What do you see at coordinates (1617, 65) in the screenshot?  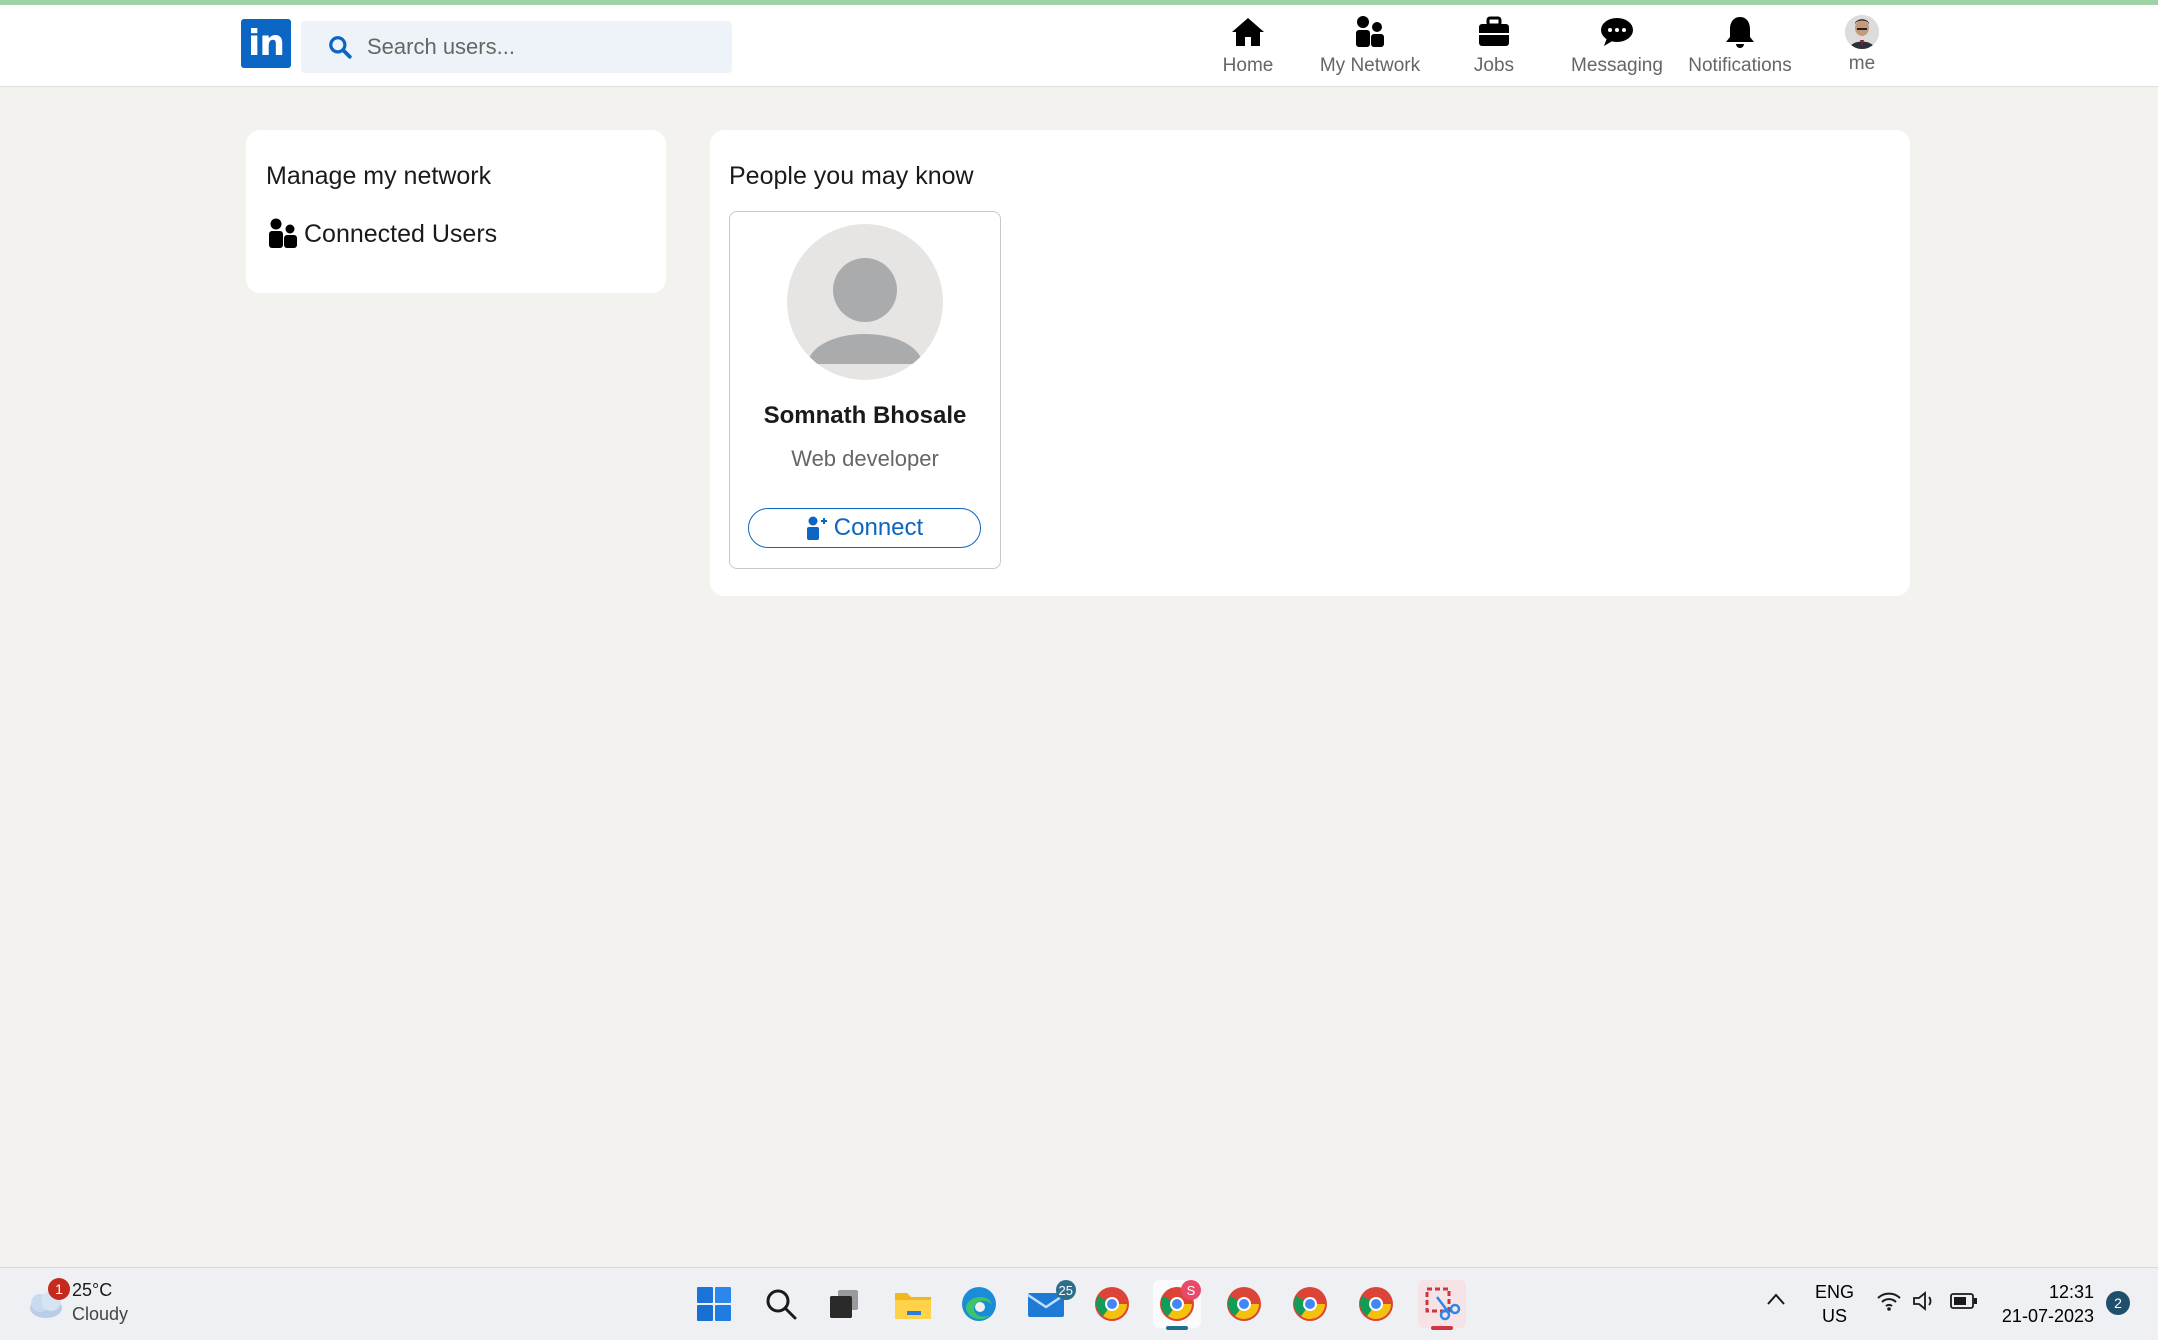 I see `nav-messaging-label: Messaging` at bounding box center [1617, 65].